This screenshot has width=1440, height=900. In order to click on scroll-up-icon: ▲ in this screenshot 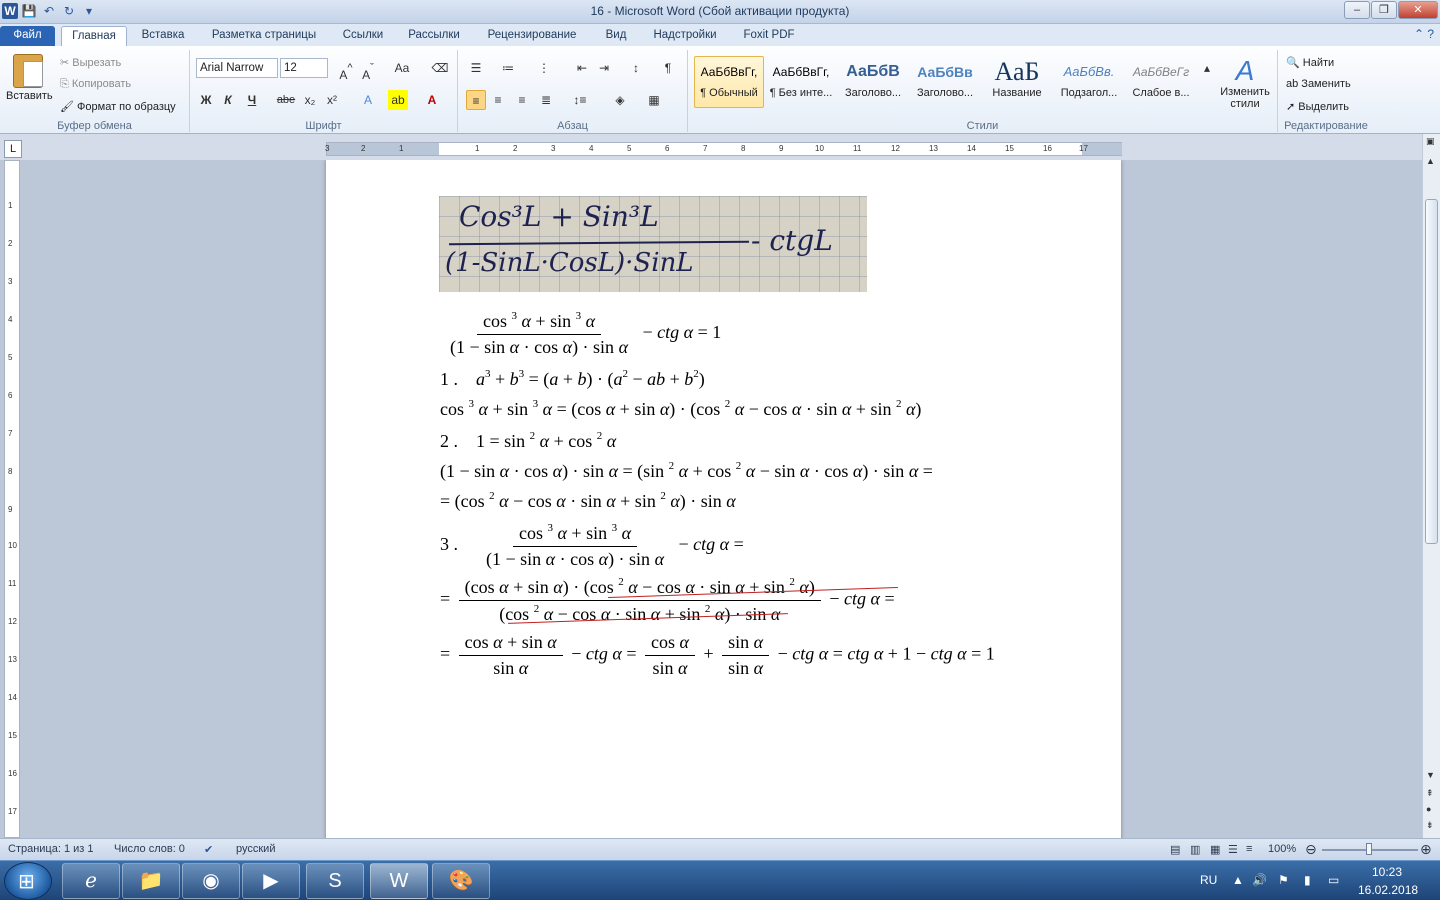, I will do `click(1430, 161)`.